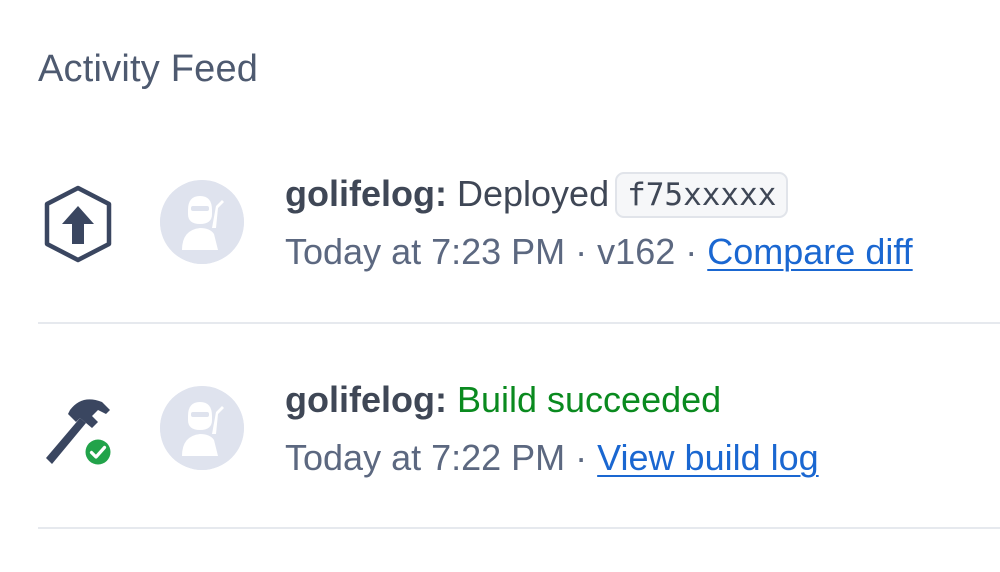 The image size is (1000, 572). What do you see at coordinates (702, 195) in the screenshot?
I see `commit-hash: f75xxxxx` at bounding box center [702, 195].